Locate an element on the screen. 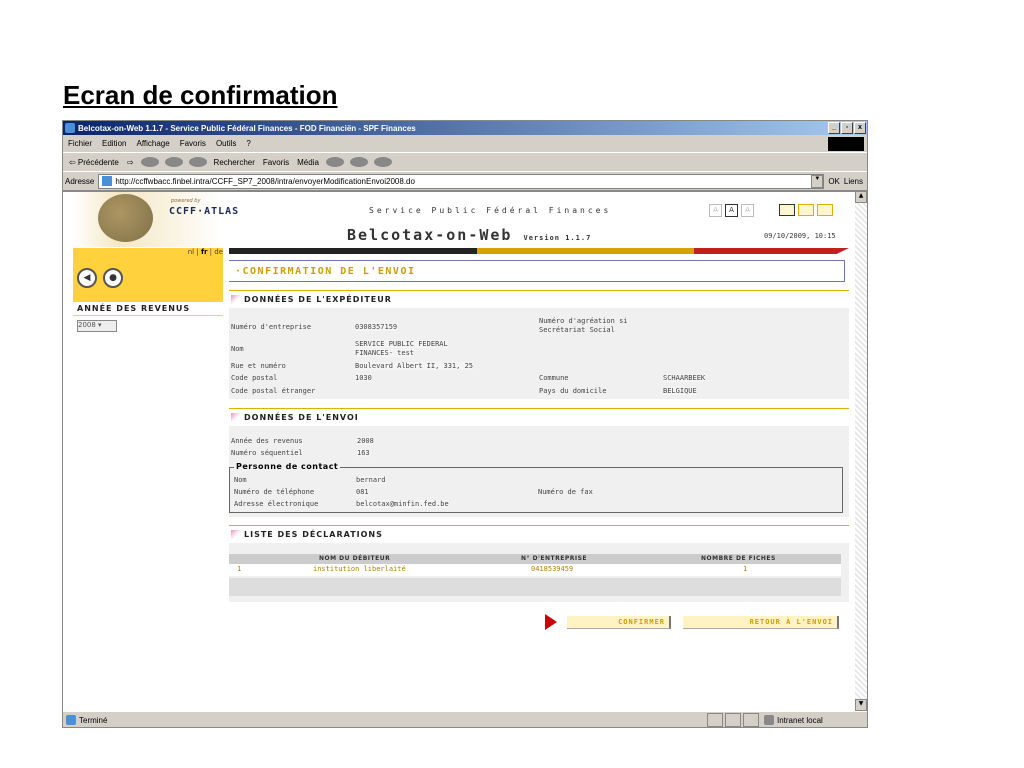 The height and width of the screenshot is (768, 1024). menu-affichage: Affichage is located at coordinates (152, 143).